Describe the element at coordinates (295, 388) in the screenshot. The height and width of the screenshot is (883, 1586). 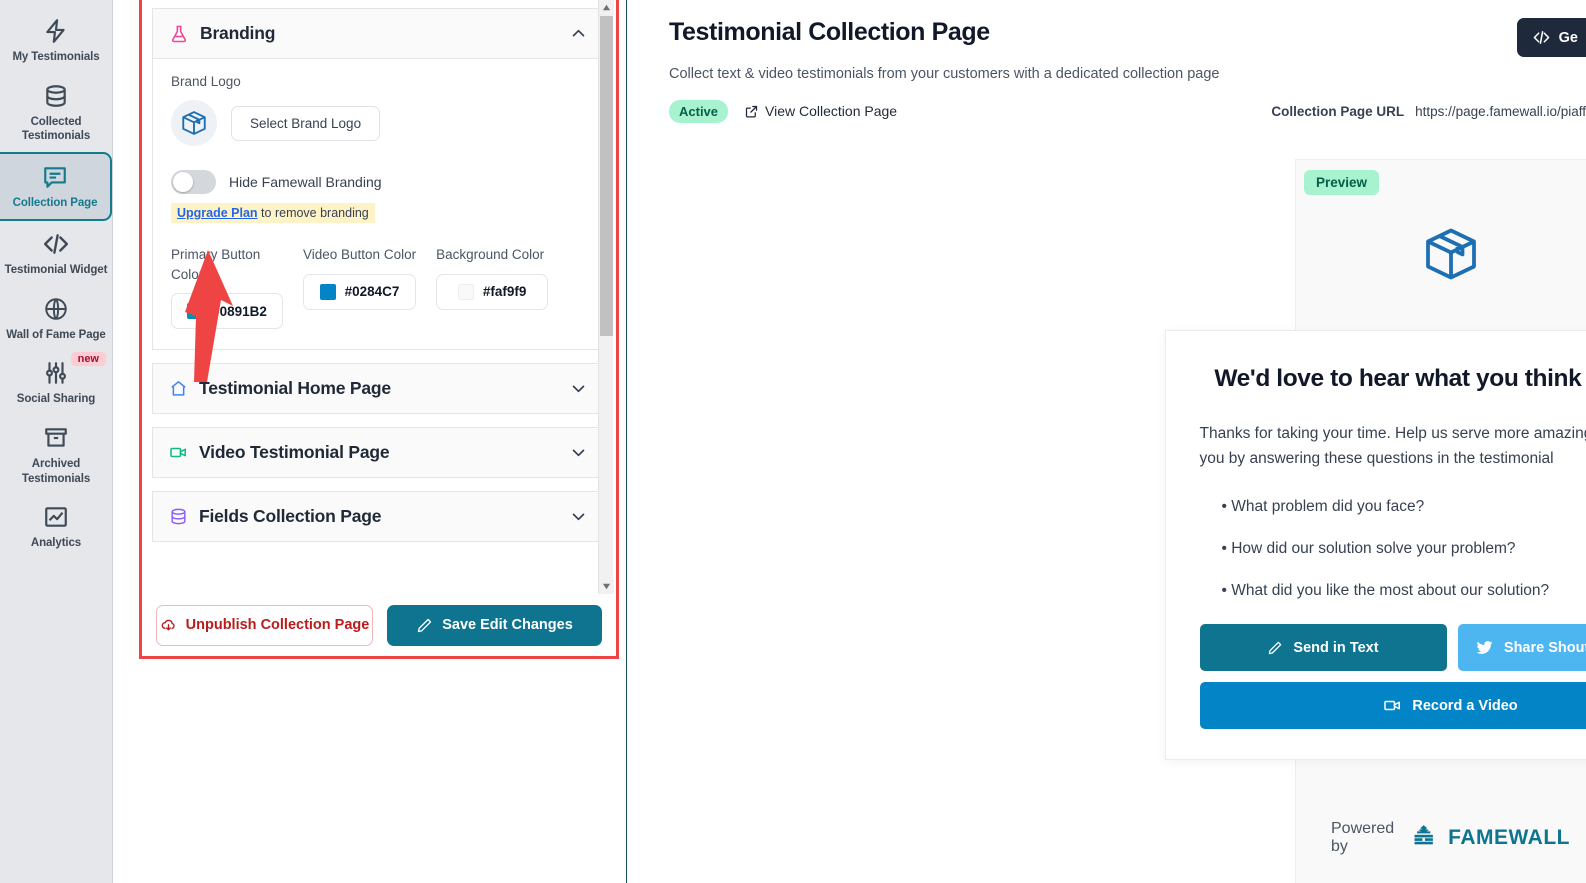
I see `accordion-title: Testimonial Home Page` at that location.